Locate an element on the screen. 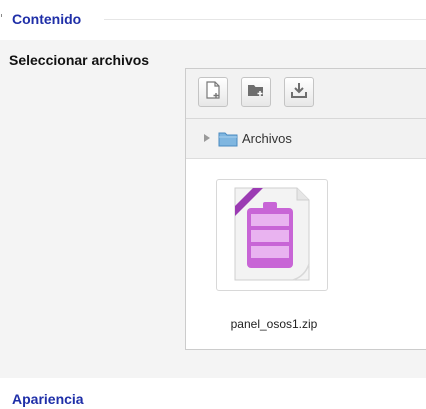  file-manager-toolbar is located at coordinates (306, 94).